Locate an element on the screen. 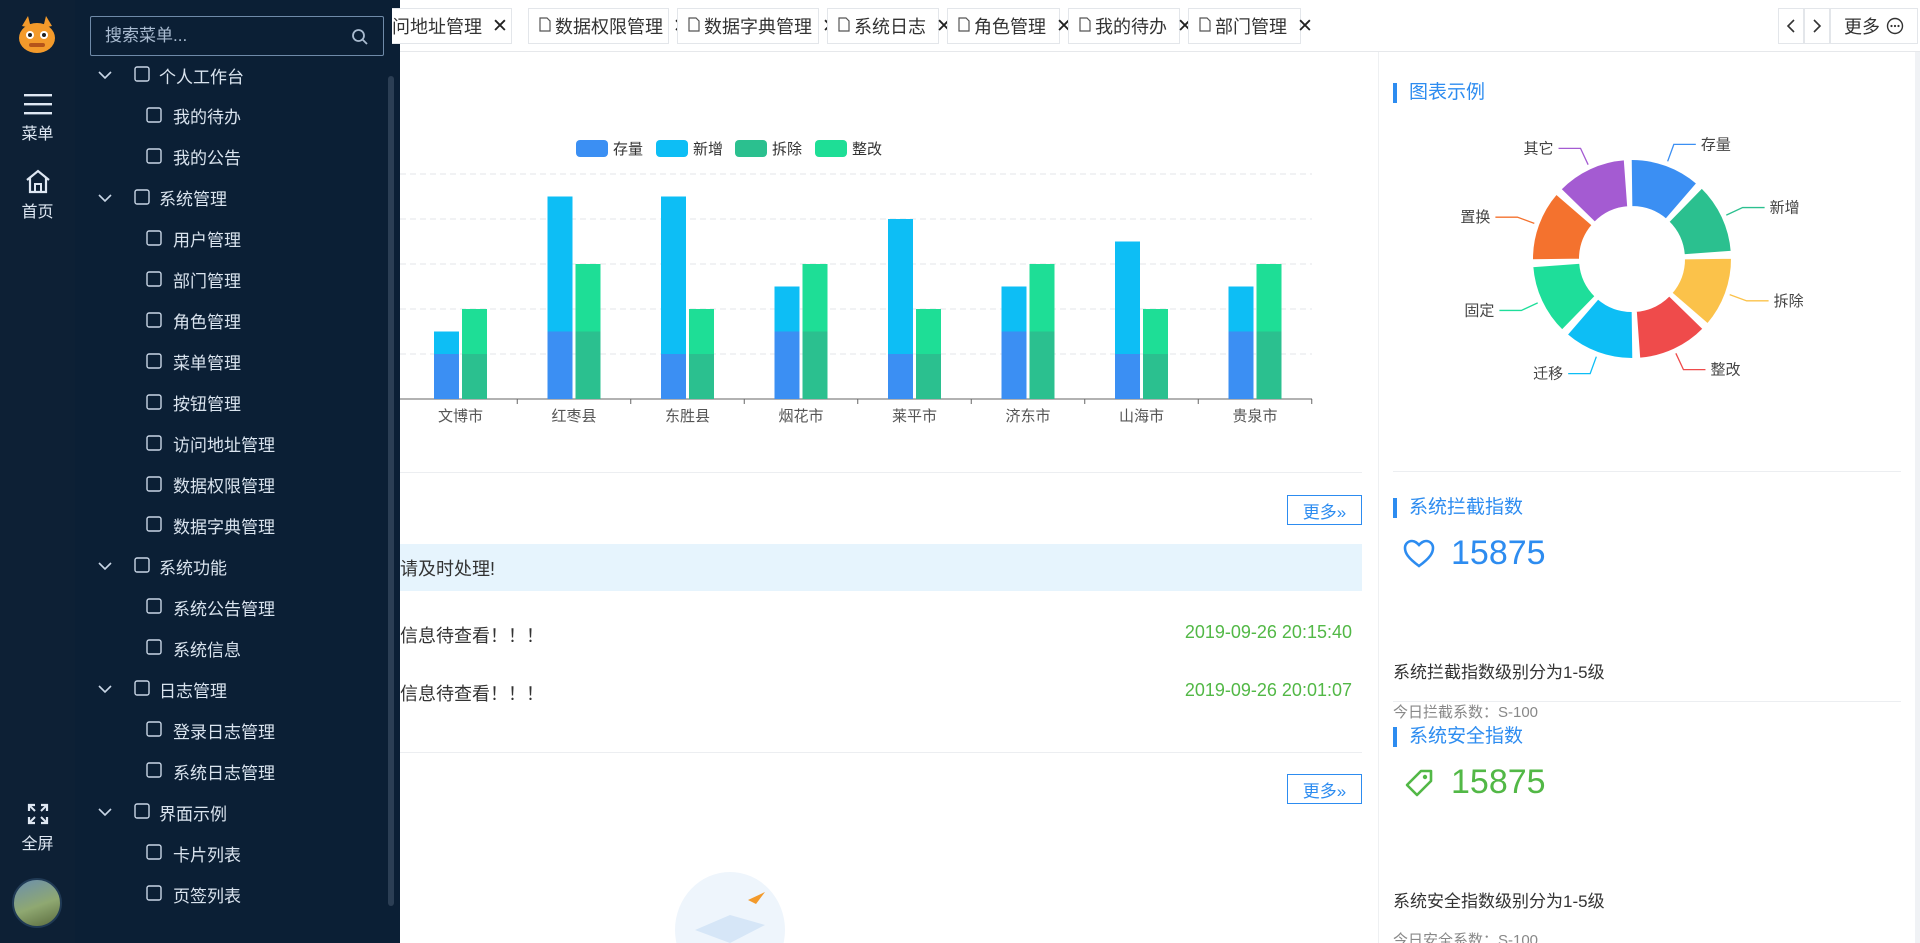 The height and width of the screenshot is (943, 1920). tab: 部门管理 ✕ is located at coordinates (1250, 26).